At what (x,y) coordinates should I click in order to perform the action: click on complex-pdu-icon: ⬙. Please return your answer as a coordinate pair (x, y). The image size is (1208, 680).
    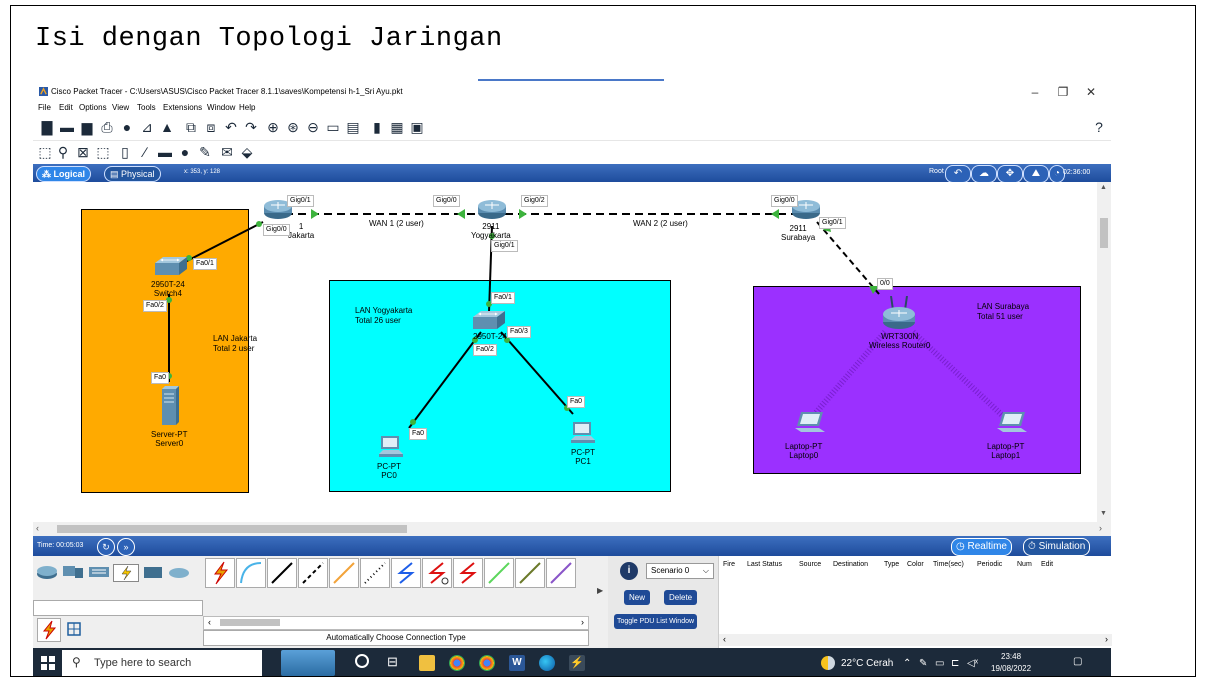
    Looking at the image, I should click on (247, 152).